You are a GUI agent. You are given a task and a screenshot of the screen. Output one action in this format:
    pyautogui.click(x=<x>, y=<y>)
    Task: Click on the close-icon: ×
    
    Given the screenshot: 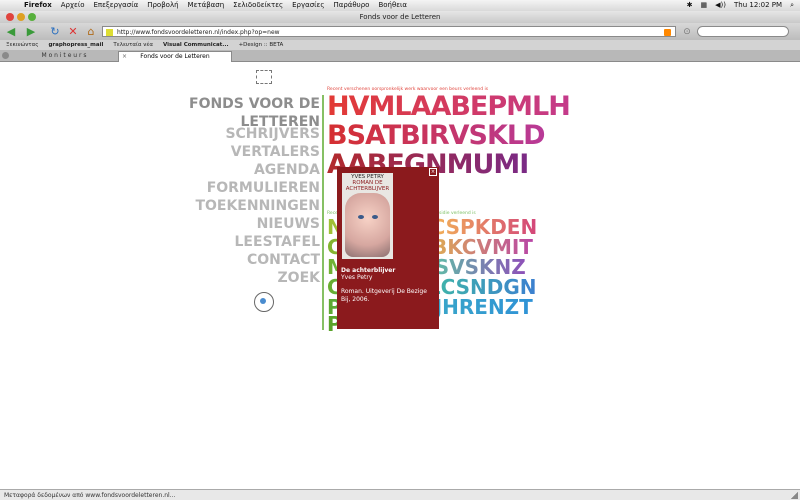 What is the action you would take?
    pyautogui.click(x=433, y=172)
    